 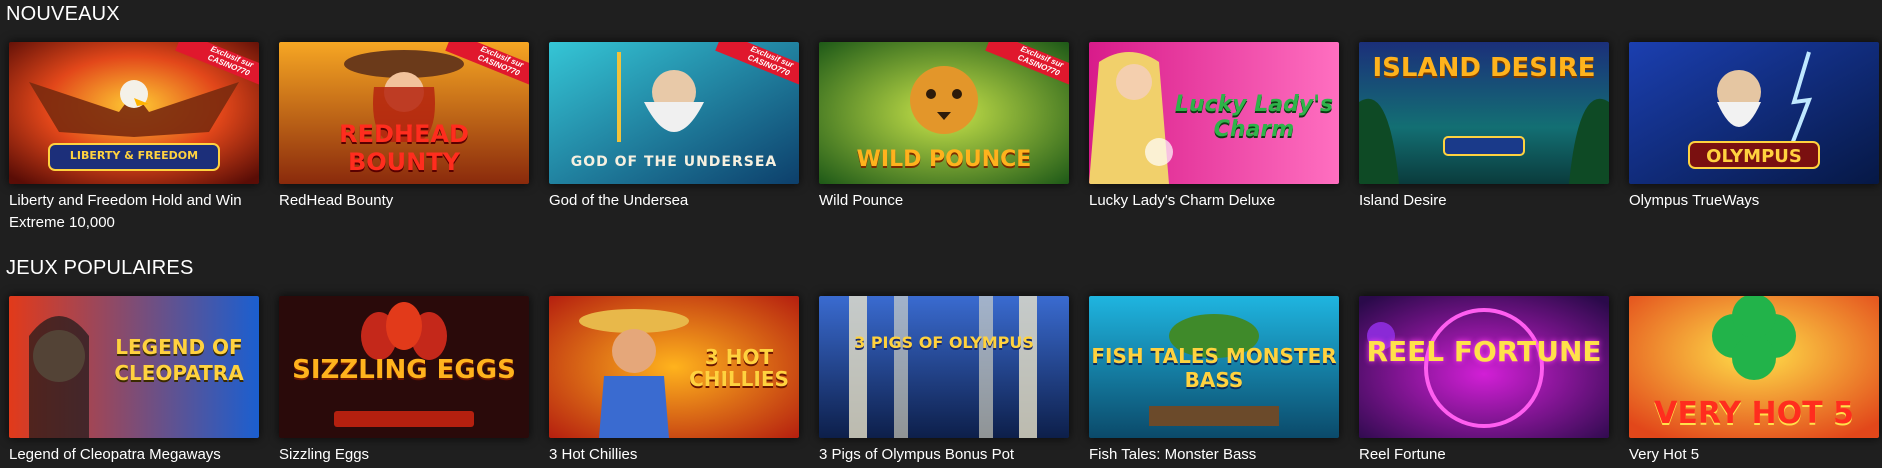 I want to click on game-logo-text: Lucky Lady's Charm, so click(x=1254, y=117).